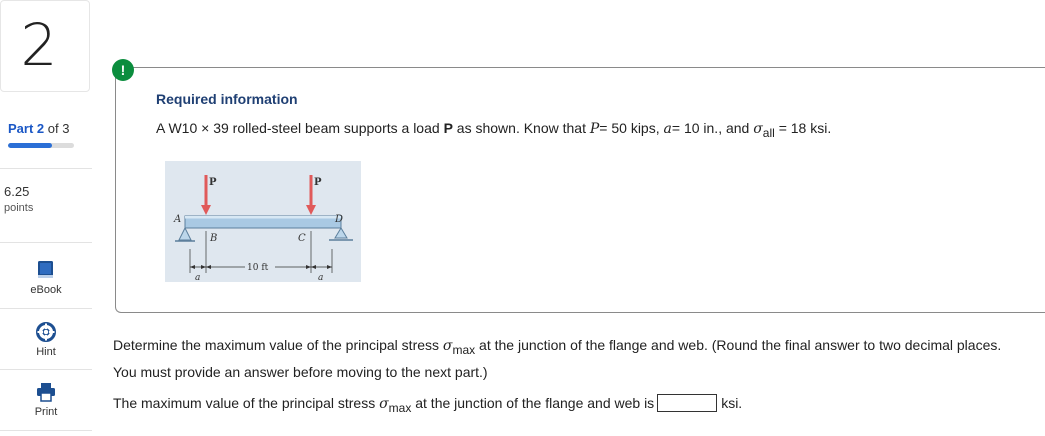 The width and height of the screenshot is (1045, 436). What do you see at coordinates (687, 403) in the screenshot?
I see `answer-input` at bounding box center [687, 403].